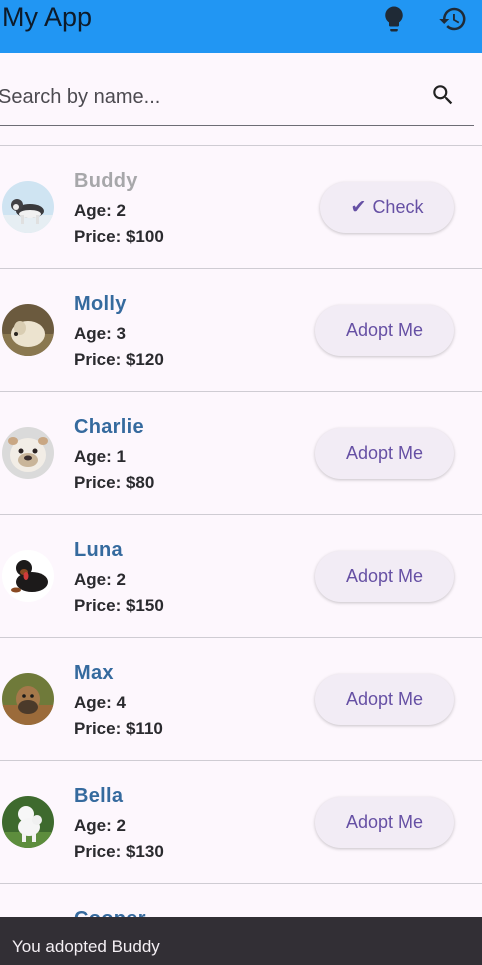 The image size is (482, 965). I want to click on history-icon, so click(453, 19).